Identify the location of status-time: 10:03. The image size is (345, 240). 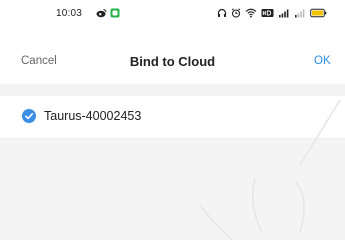
(69, 13).